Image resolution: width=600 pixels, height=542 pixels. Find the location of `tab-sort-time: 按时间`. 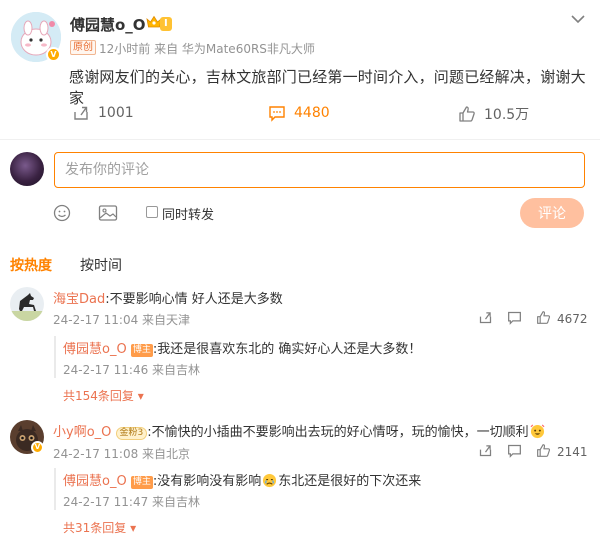

tab-sort-time: 按时间 is located at coordinates (101, 265).